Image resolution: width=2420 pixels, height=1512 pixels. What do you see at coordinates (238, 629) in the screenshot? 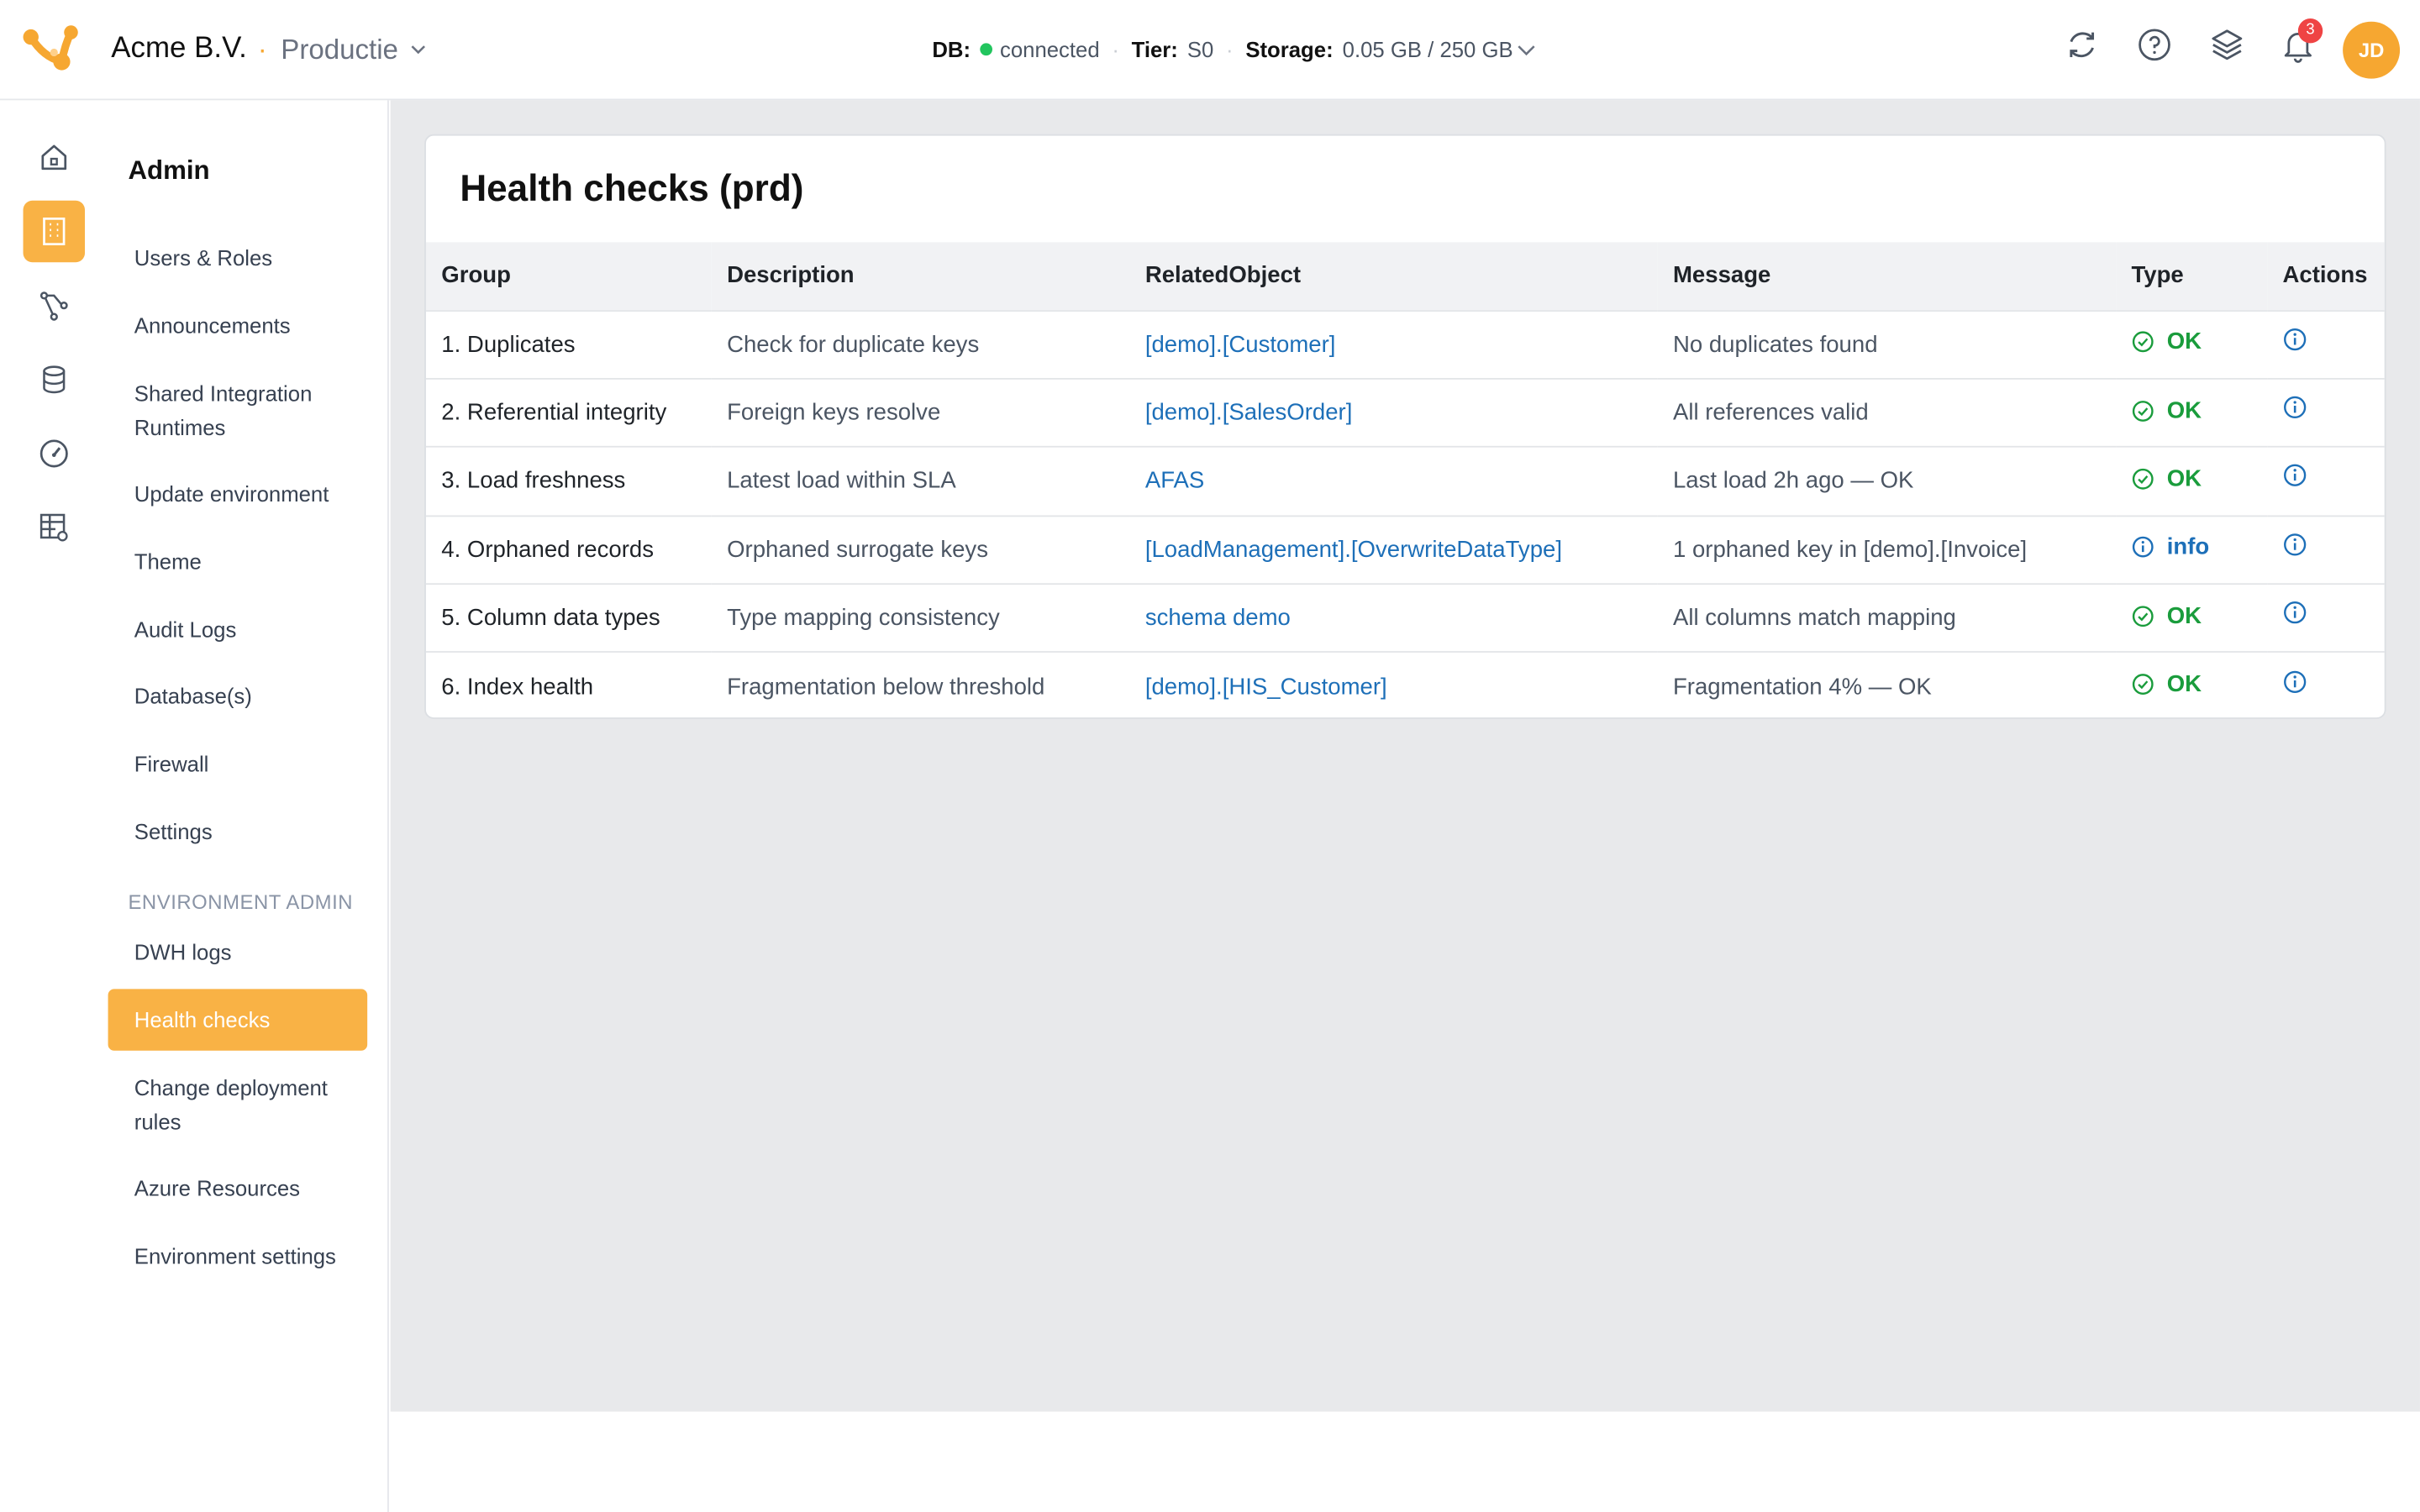
I see `menu-item-audit-logs: Audit Logs` at bounding box center [238, 629].